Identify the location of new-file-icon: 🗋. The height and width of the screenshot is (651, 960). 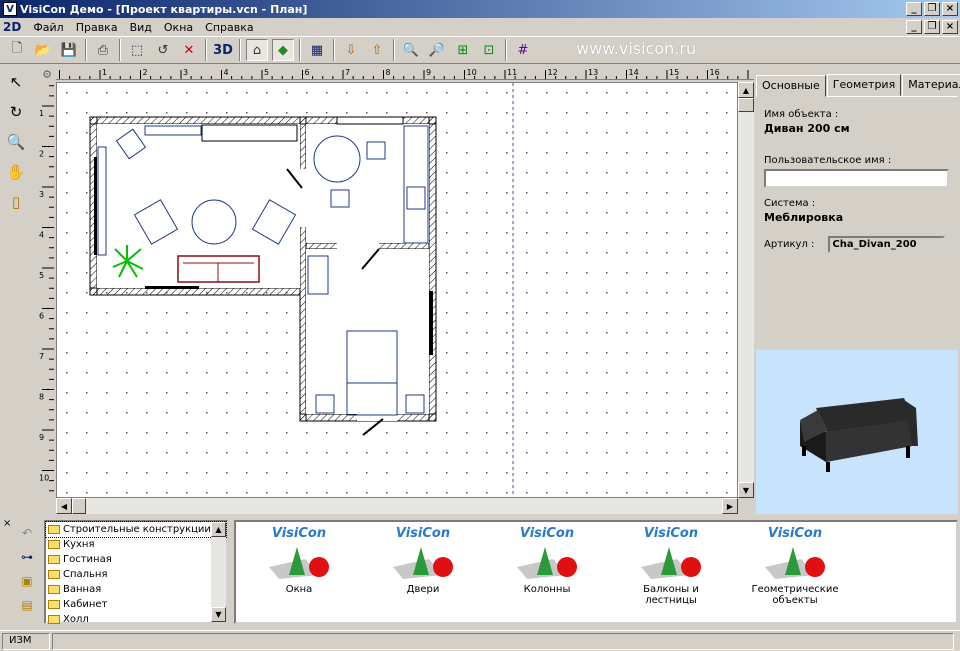
(17, 50).